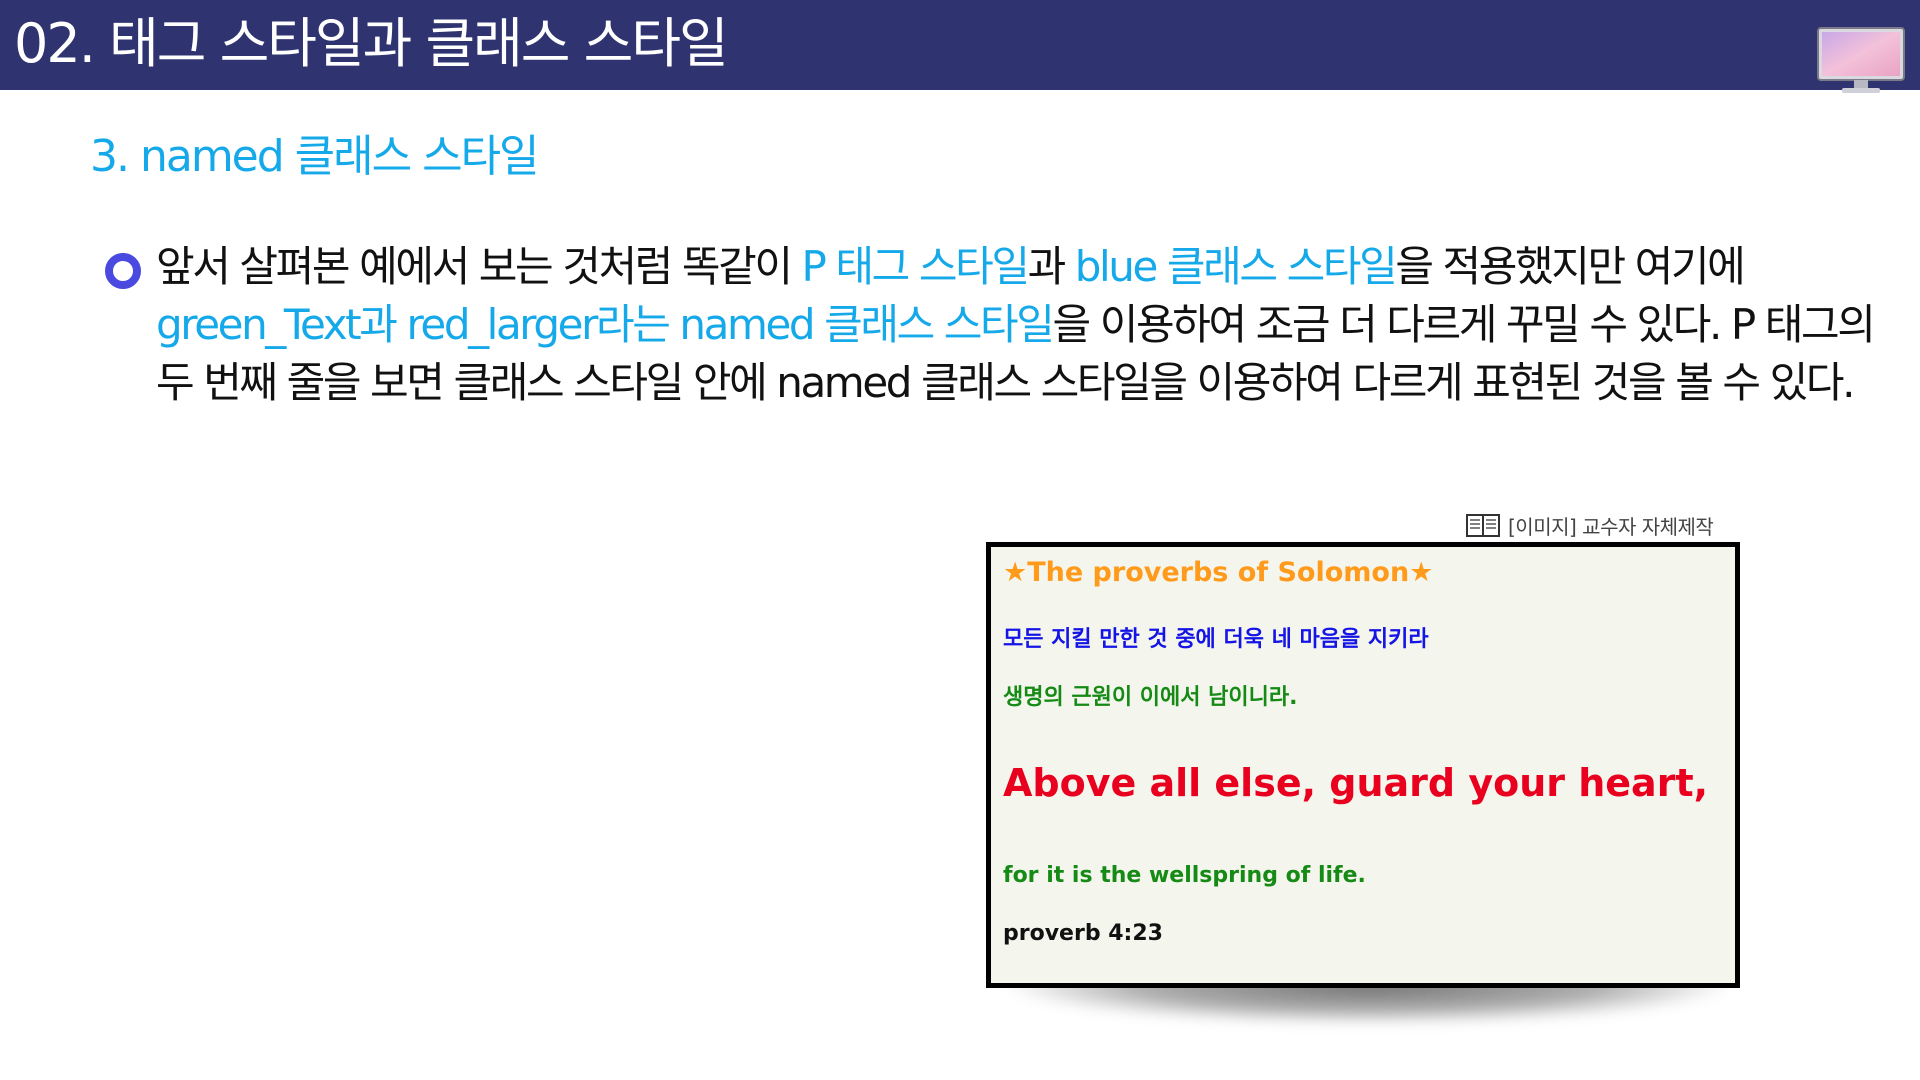 This screenshot has width=1920, height=1080. What do you see at coordinates (479, 266) in the screenshot?
I see `paragraph-text: 앞서 살펴본 예에서 보는 것처럼 똑같이` at bounding box center [479, 266].